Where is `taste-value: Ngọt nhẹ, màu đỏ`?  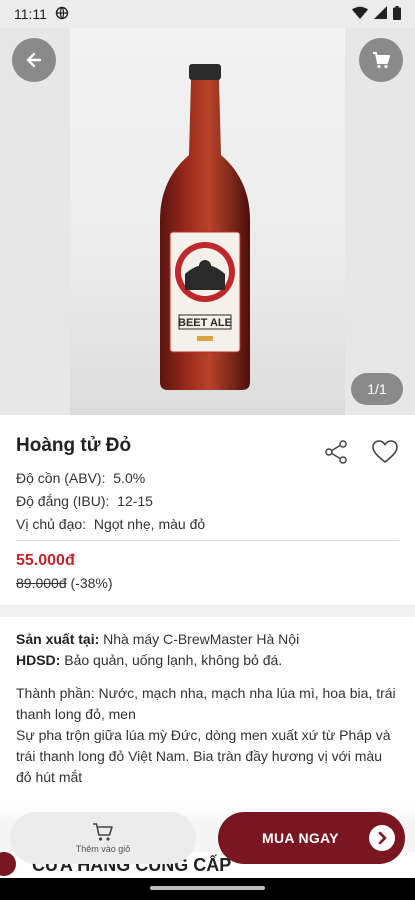
taste-value: Ngọt nhẹ, màu đỏ is located at coordinates (149, 524).